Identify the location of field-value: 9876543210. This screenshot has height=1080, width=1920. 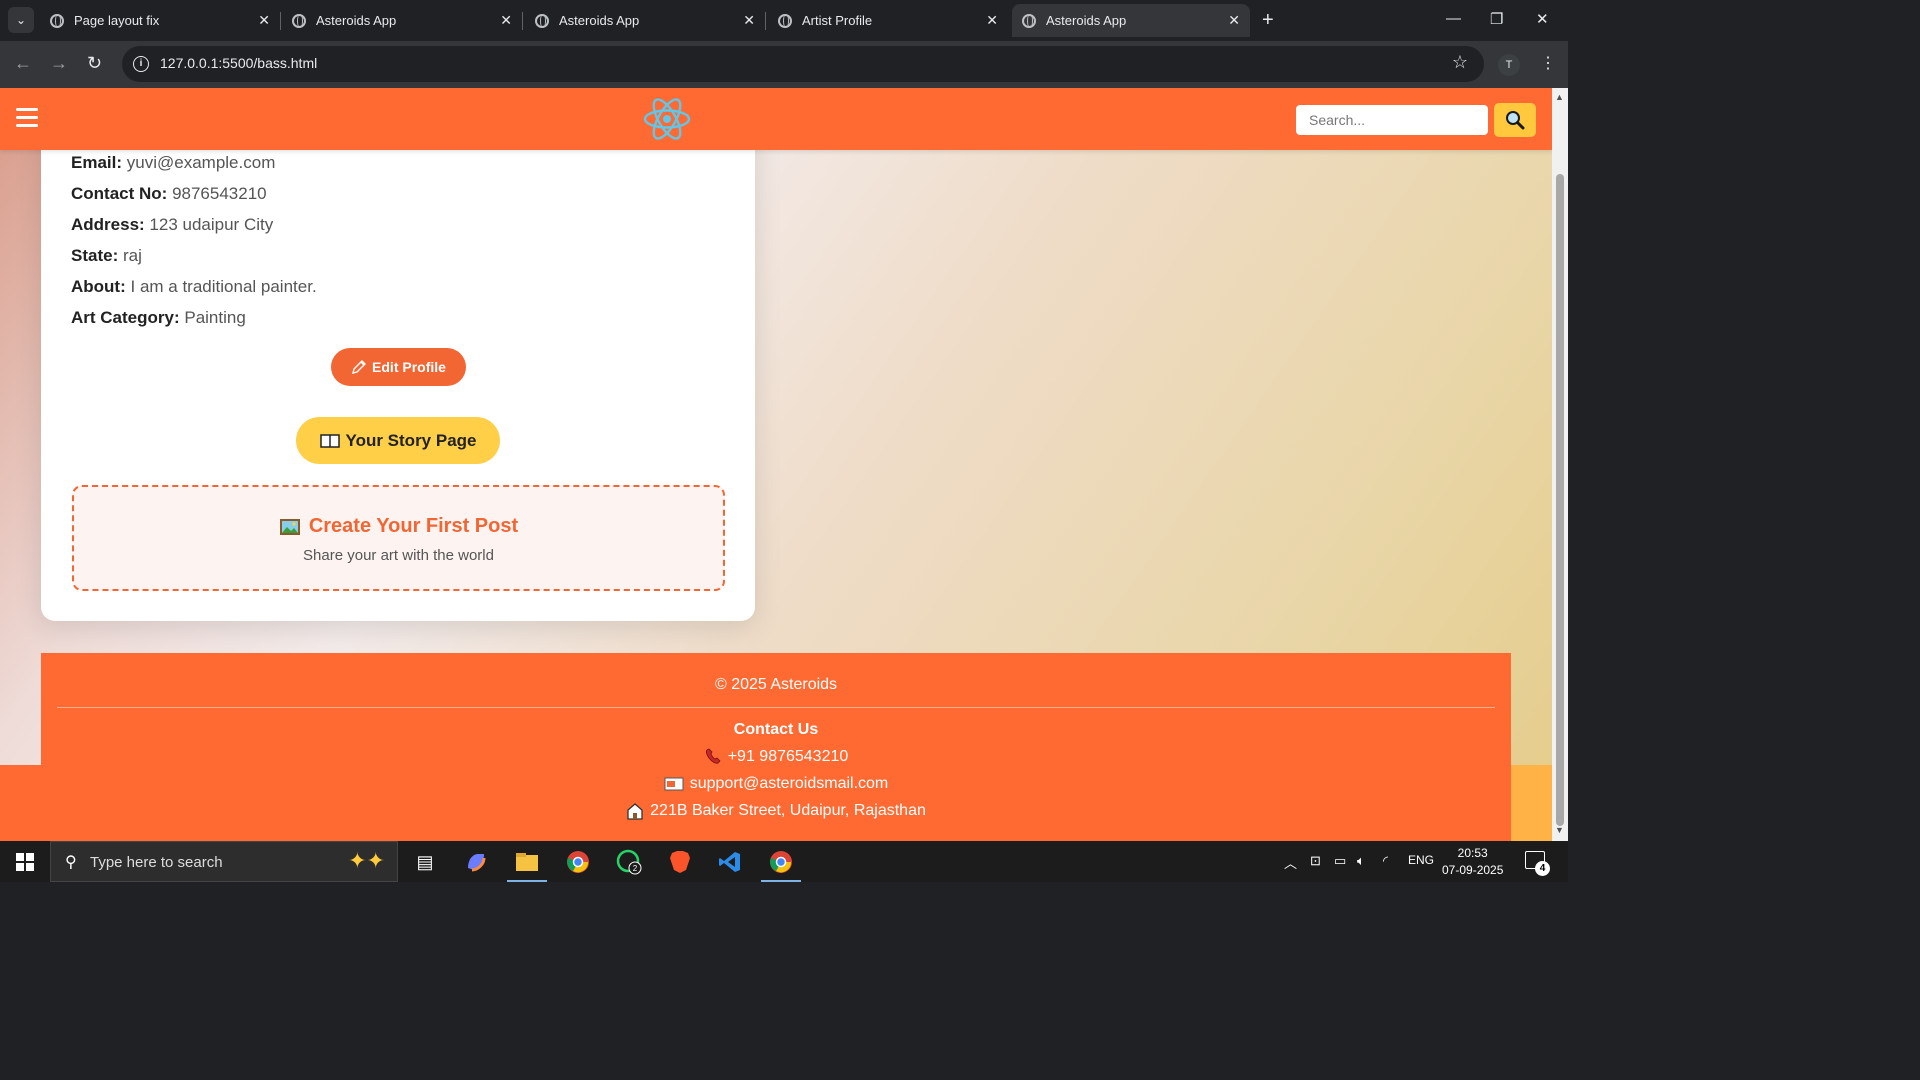
(219, 193).